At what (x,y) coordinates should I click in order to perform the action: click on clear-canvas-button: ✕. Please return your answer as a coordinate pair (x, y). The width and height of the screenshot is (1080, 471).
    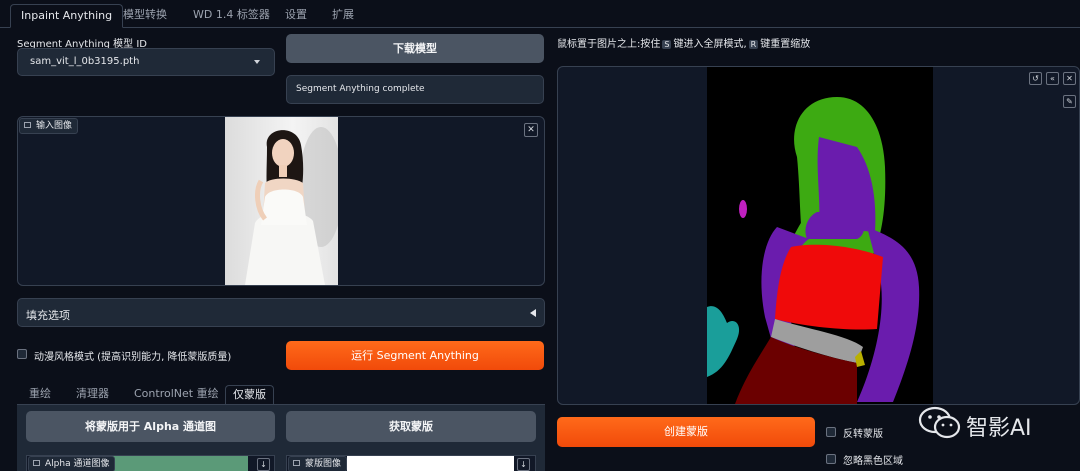
    Looking at the image, I should click on (1069, 78).